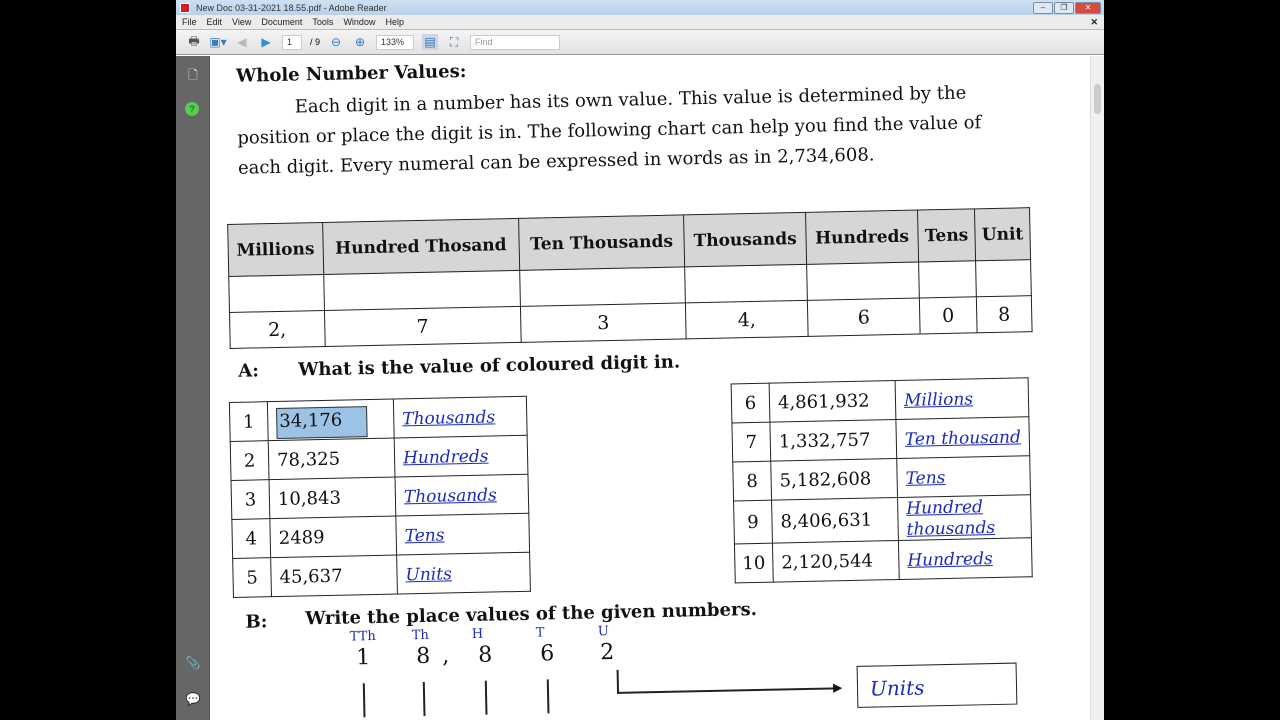 The image size is (1280, 720). What do you see at coordinates (750, 403) in the screenshot?
I see `row-number: 6` at bounding box center [750, 403].